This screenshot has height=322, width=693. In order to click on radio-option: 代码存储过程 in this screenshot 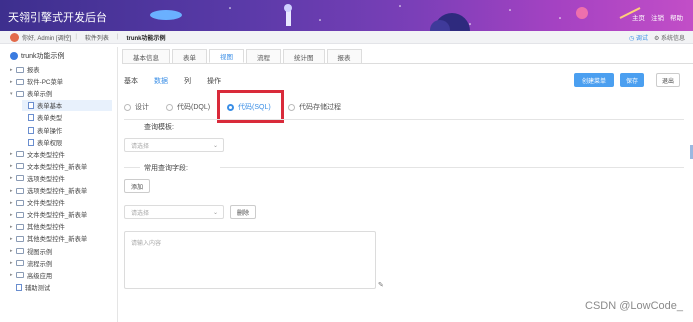, I will do `click(314, 107)`.